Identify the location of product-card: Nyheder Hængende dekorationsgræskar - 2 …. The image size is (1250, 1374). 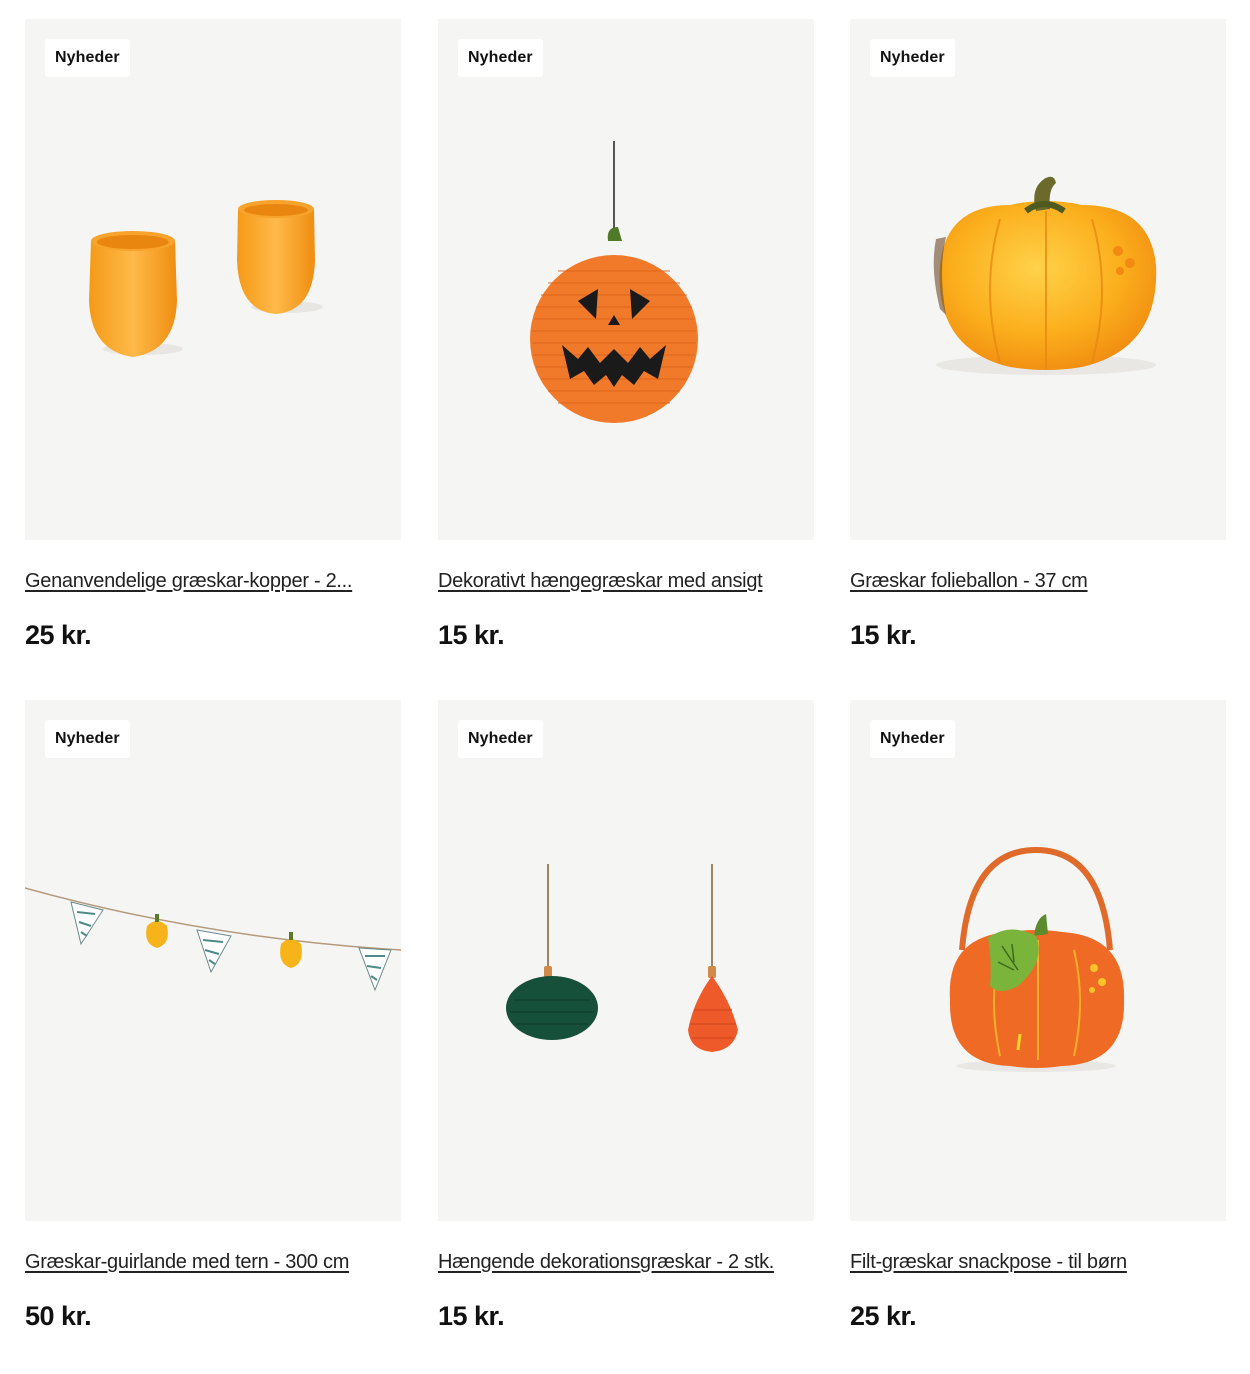
(626, 1016).